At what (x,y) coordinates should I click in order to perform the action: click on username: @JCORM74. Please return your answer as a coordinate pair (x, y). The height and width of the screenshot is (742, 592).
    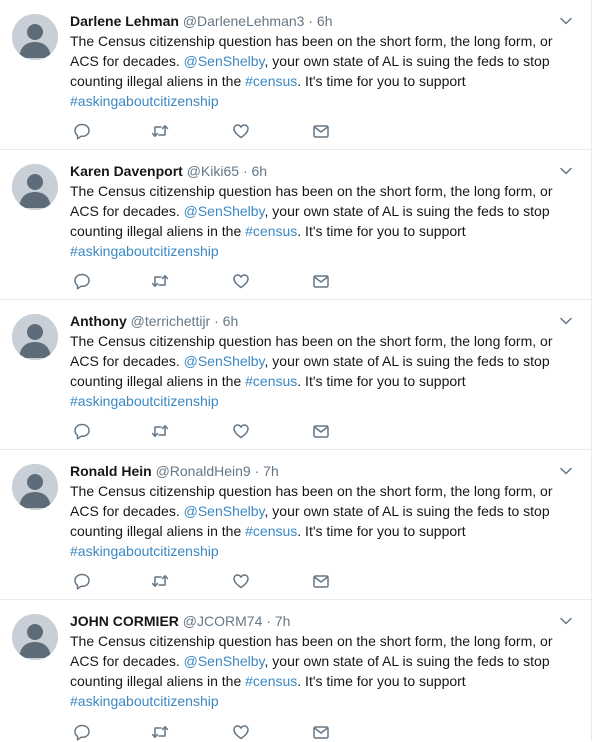
    Looking at the image, I should click on (223, 621).